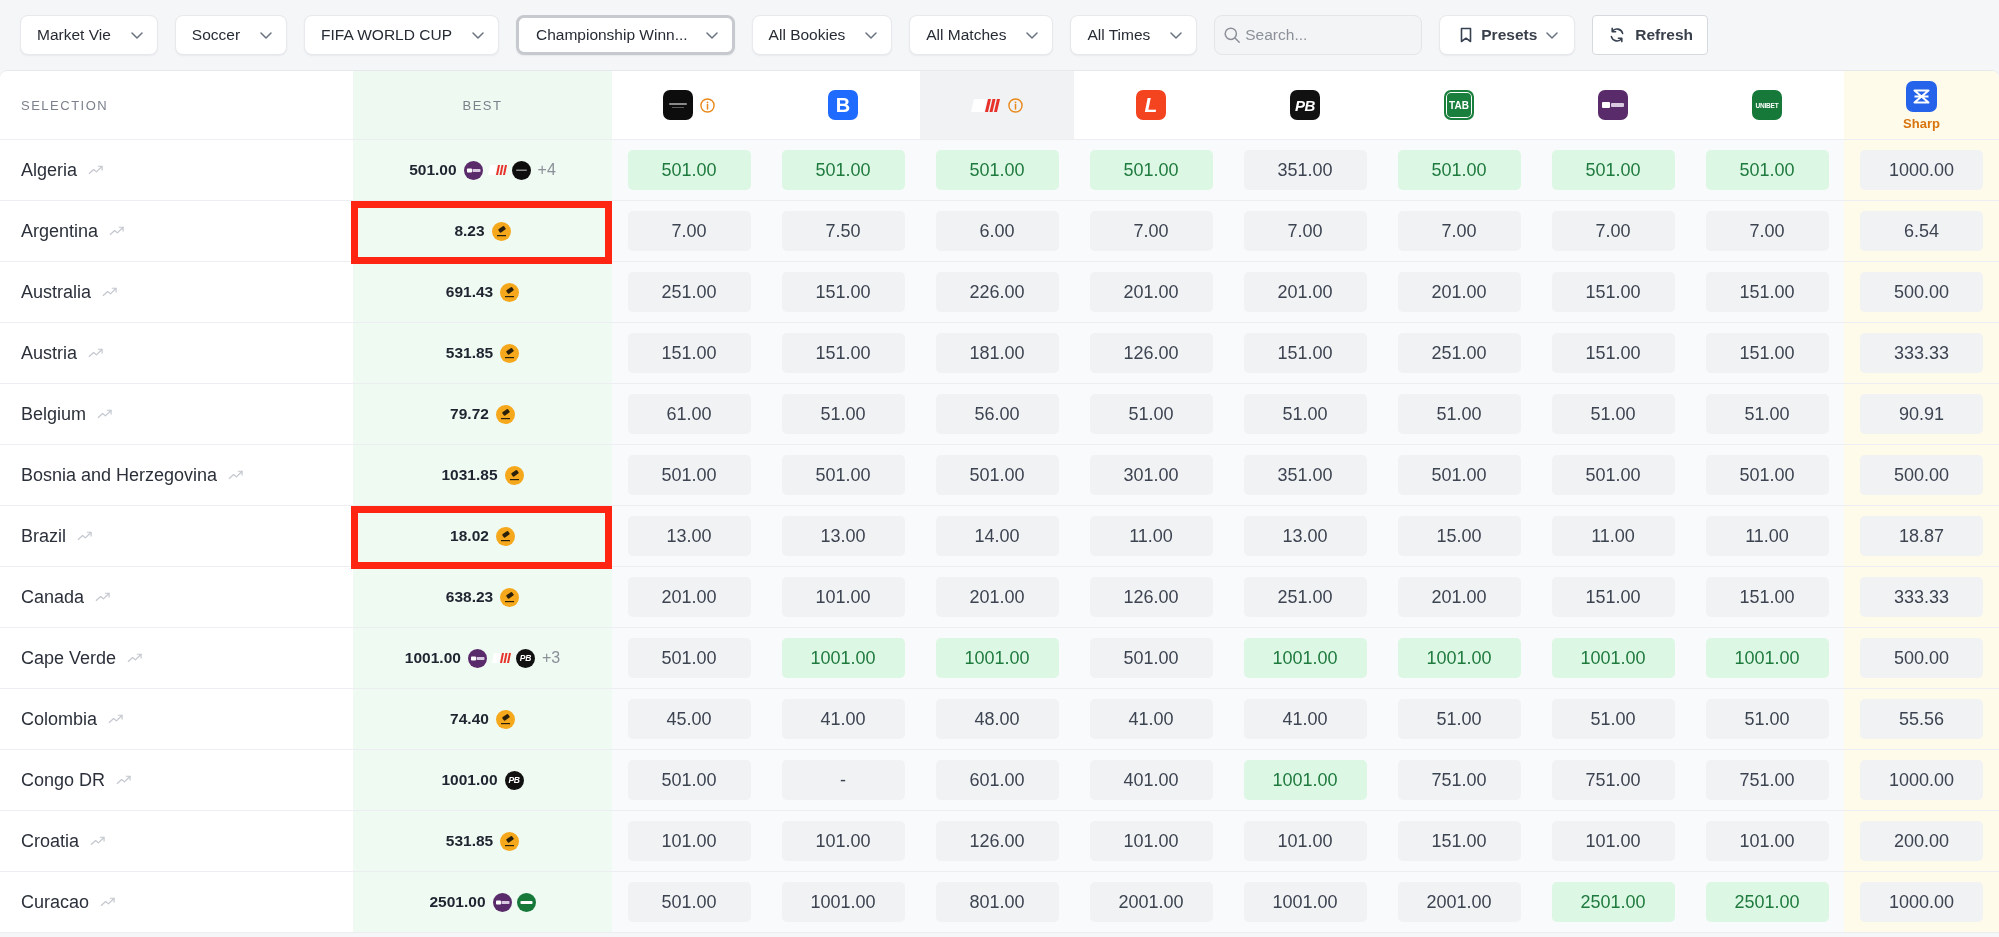 The width and height of the screenshot is (1999, 937). Describe the element at coordinates (1151, 475) in the screenshot. I see `odds-button: 301.00` at that location.